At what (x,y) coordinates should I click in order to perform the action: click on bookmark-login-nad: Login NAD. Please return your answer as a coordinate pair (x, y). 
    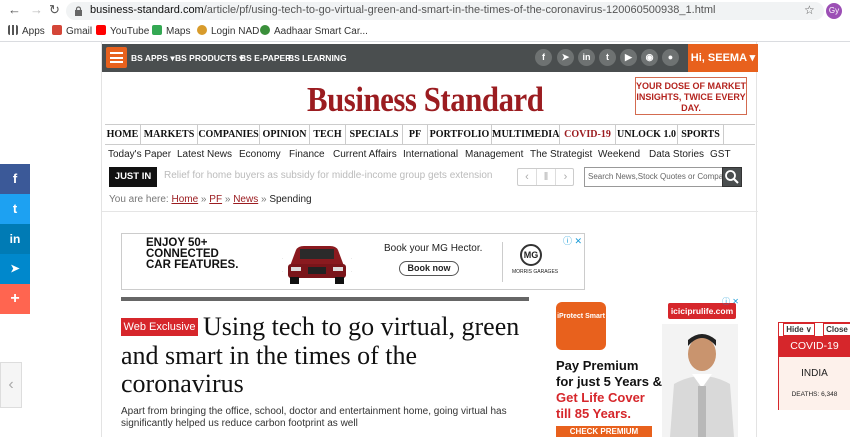
    Looking at the image, I should click on (228, 31).